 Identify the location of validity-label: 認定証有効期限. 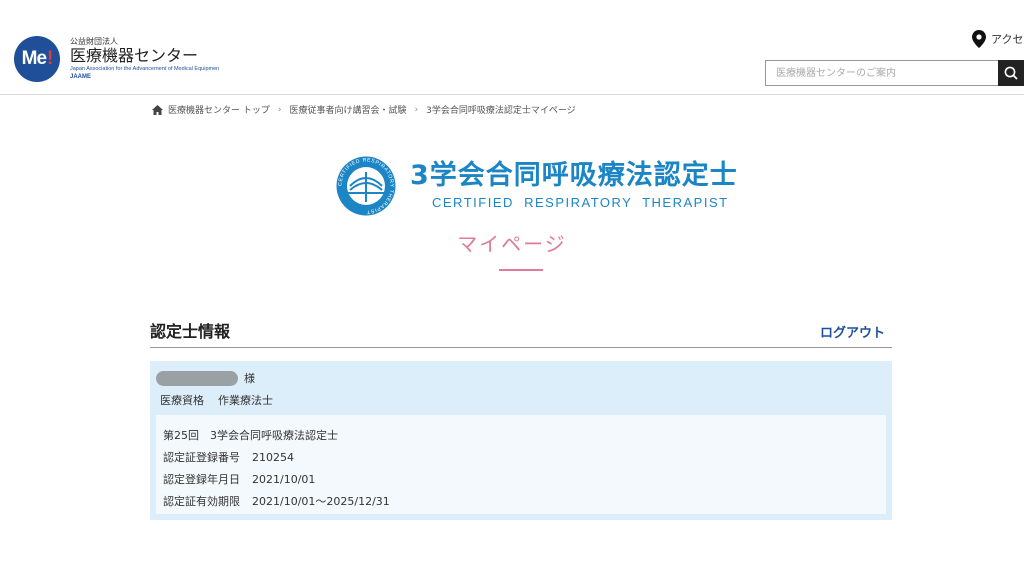
(201, 501).